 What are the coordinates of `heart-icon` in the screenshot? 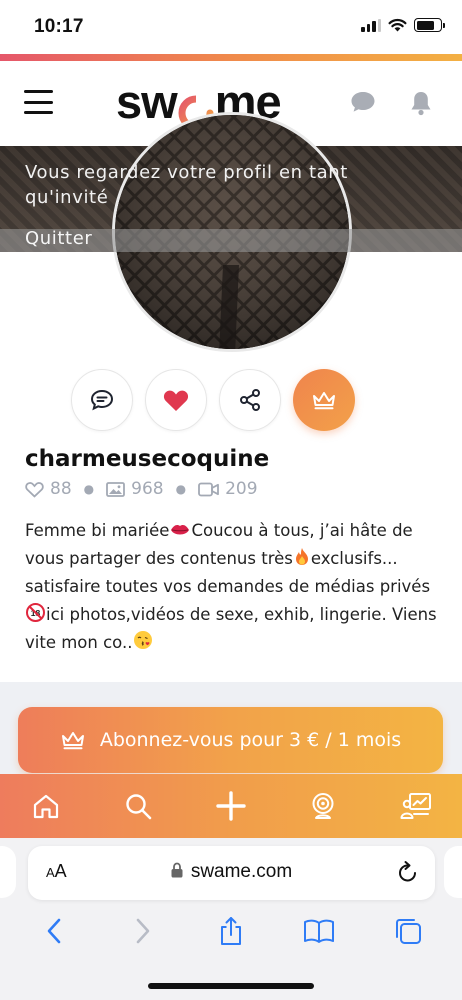 It's located at (176, 400).